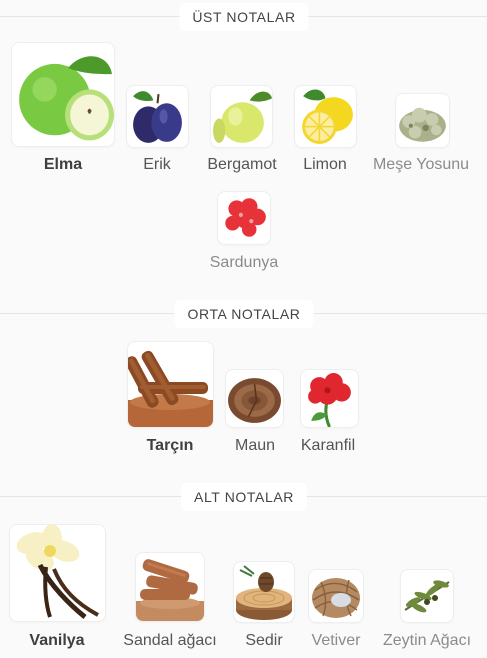 This screenshot has width=487, height=658. Describe the element at coordinates (157, 116) in the screenshot. I see `plum-icon` at that location.